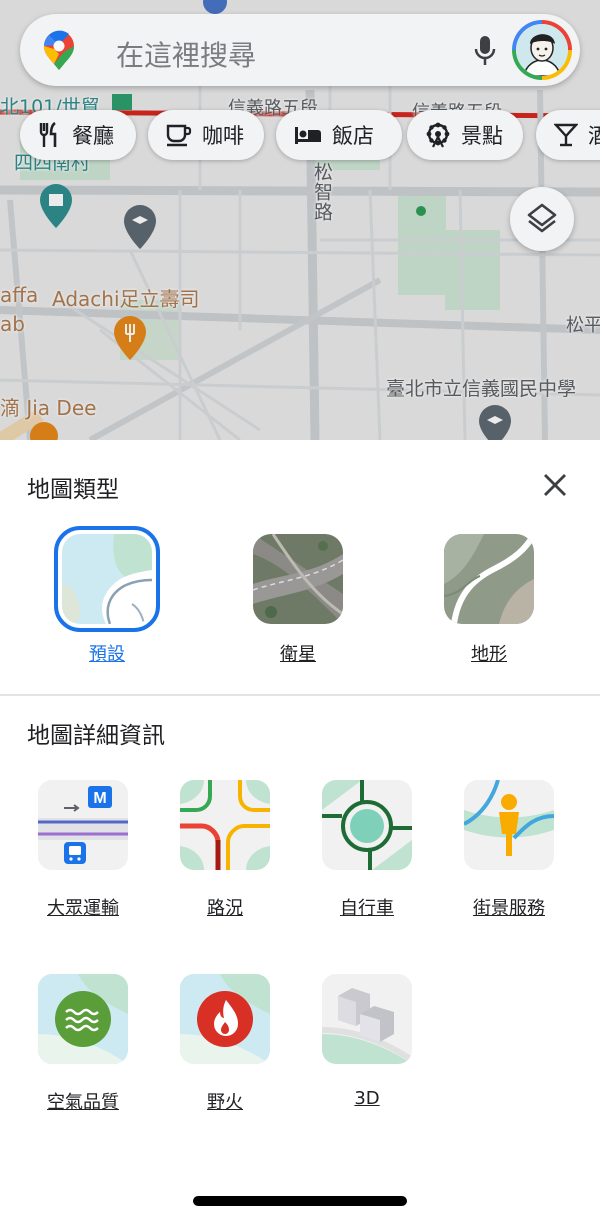 The height and width of the screenshot is (1220, 600). I want to click on maps-pin-icon, so click(59, 50).